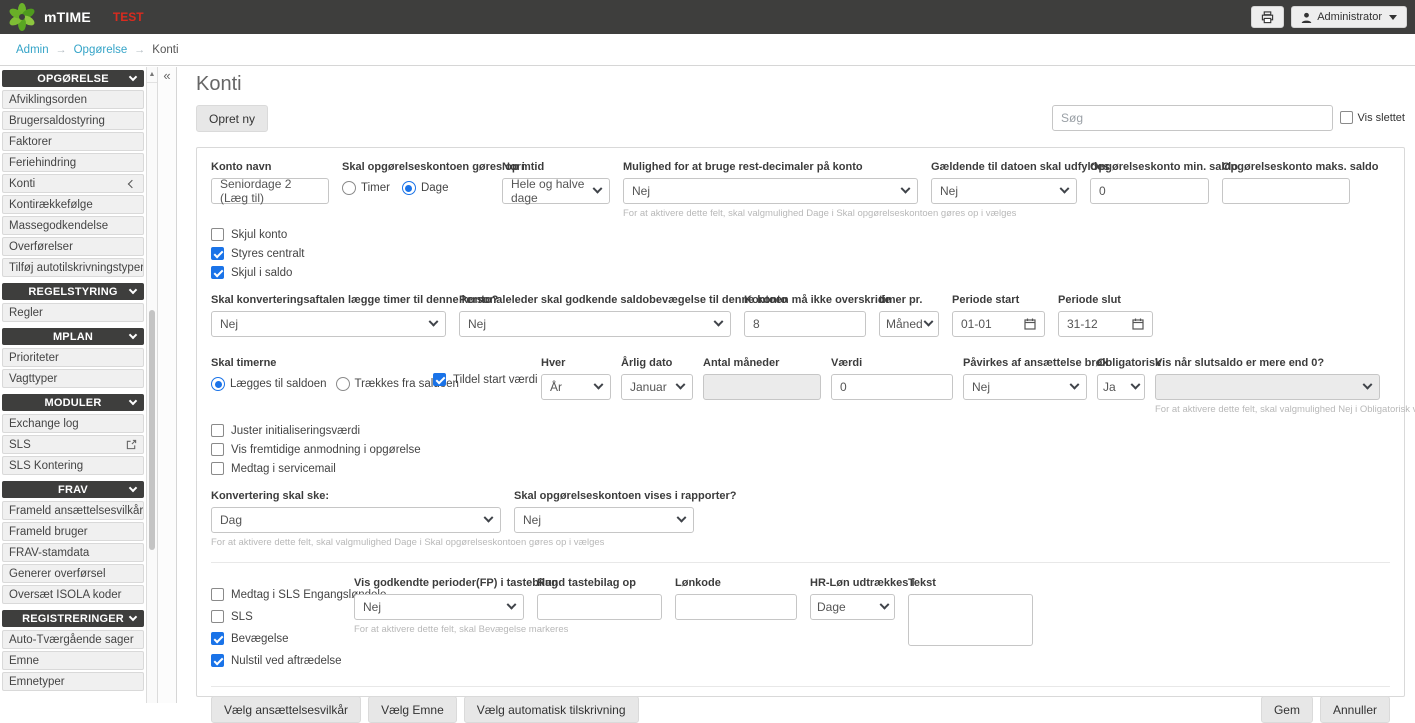 The image size is (1415, 723). What do you see at coordinates (73, 78) in the screenshot?
I see `sidebar-section-opg-relse: OPGØRELSE` at bounding box center [73, 78].